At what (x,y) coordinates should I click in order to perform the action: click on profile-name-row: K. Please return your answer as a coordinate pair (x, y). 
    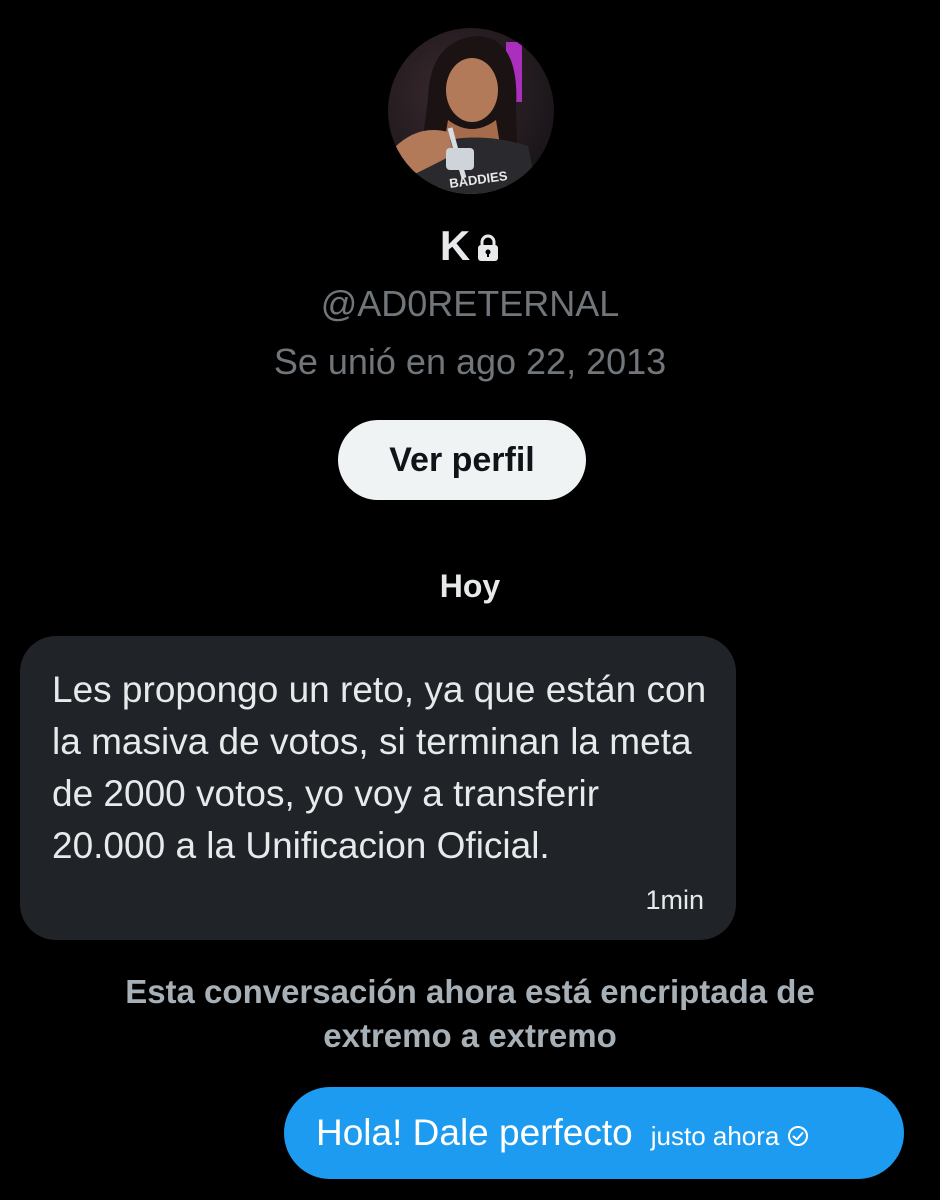
    Looking at the image, I should click on (470, 246).